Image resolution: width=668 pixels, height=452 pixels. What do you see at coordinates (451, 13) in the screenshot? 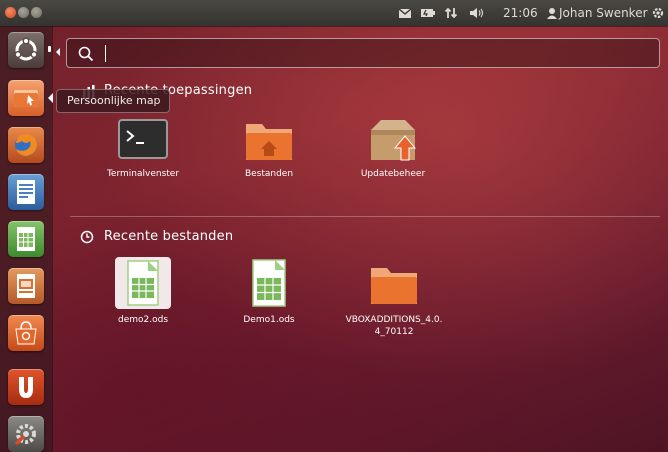
I see `network-icon` at bounding box center [451, 13].